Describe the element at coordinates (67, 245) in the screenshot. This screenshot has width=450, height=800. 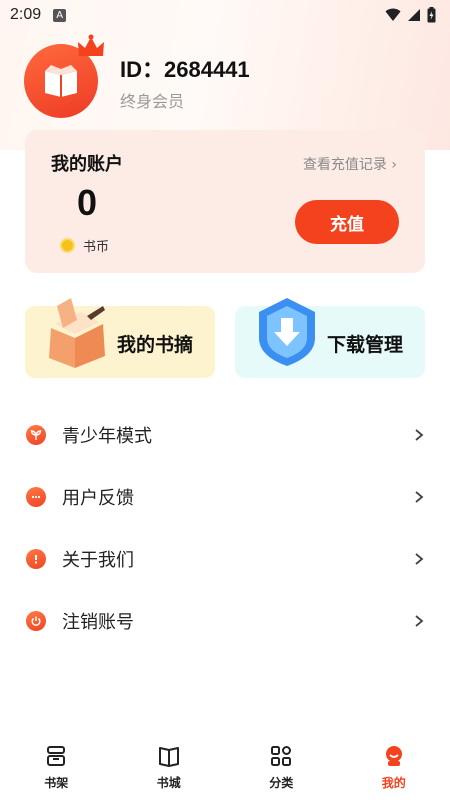
I see `coin-icon` at that location.